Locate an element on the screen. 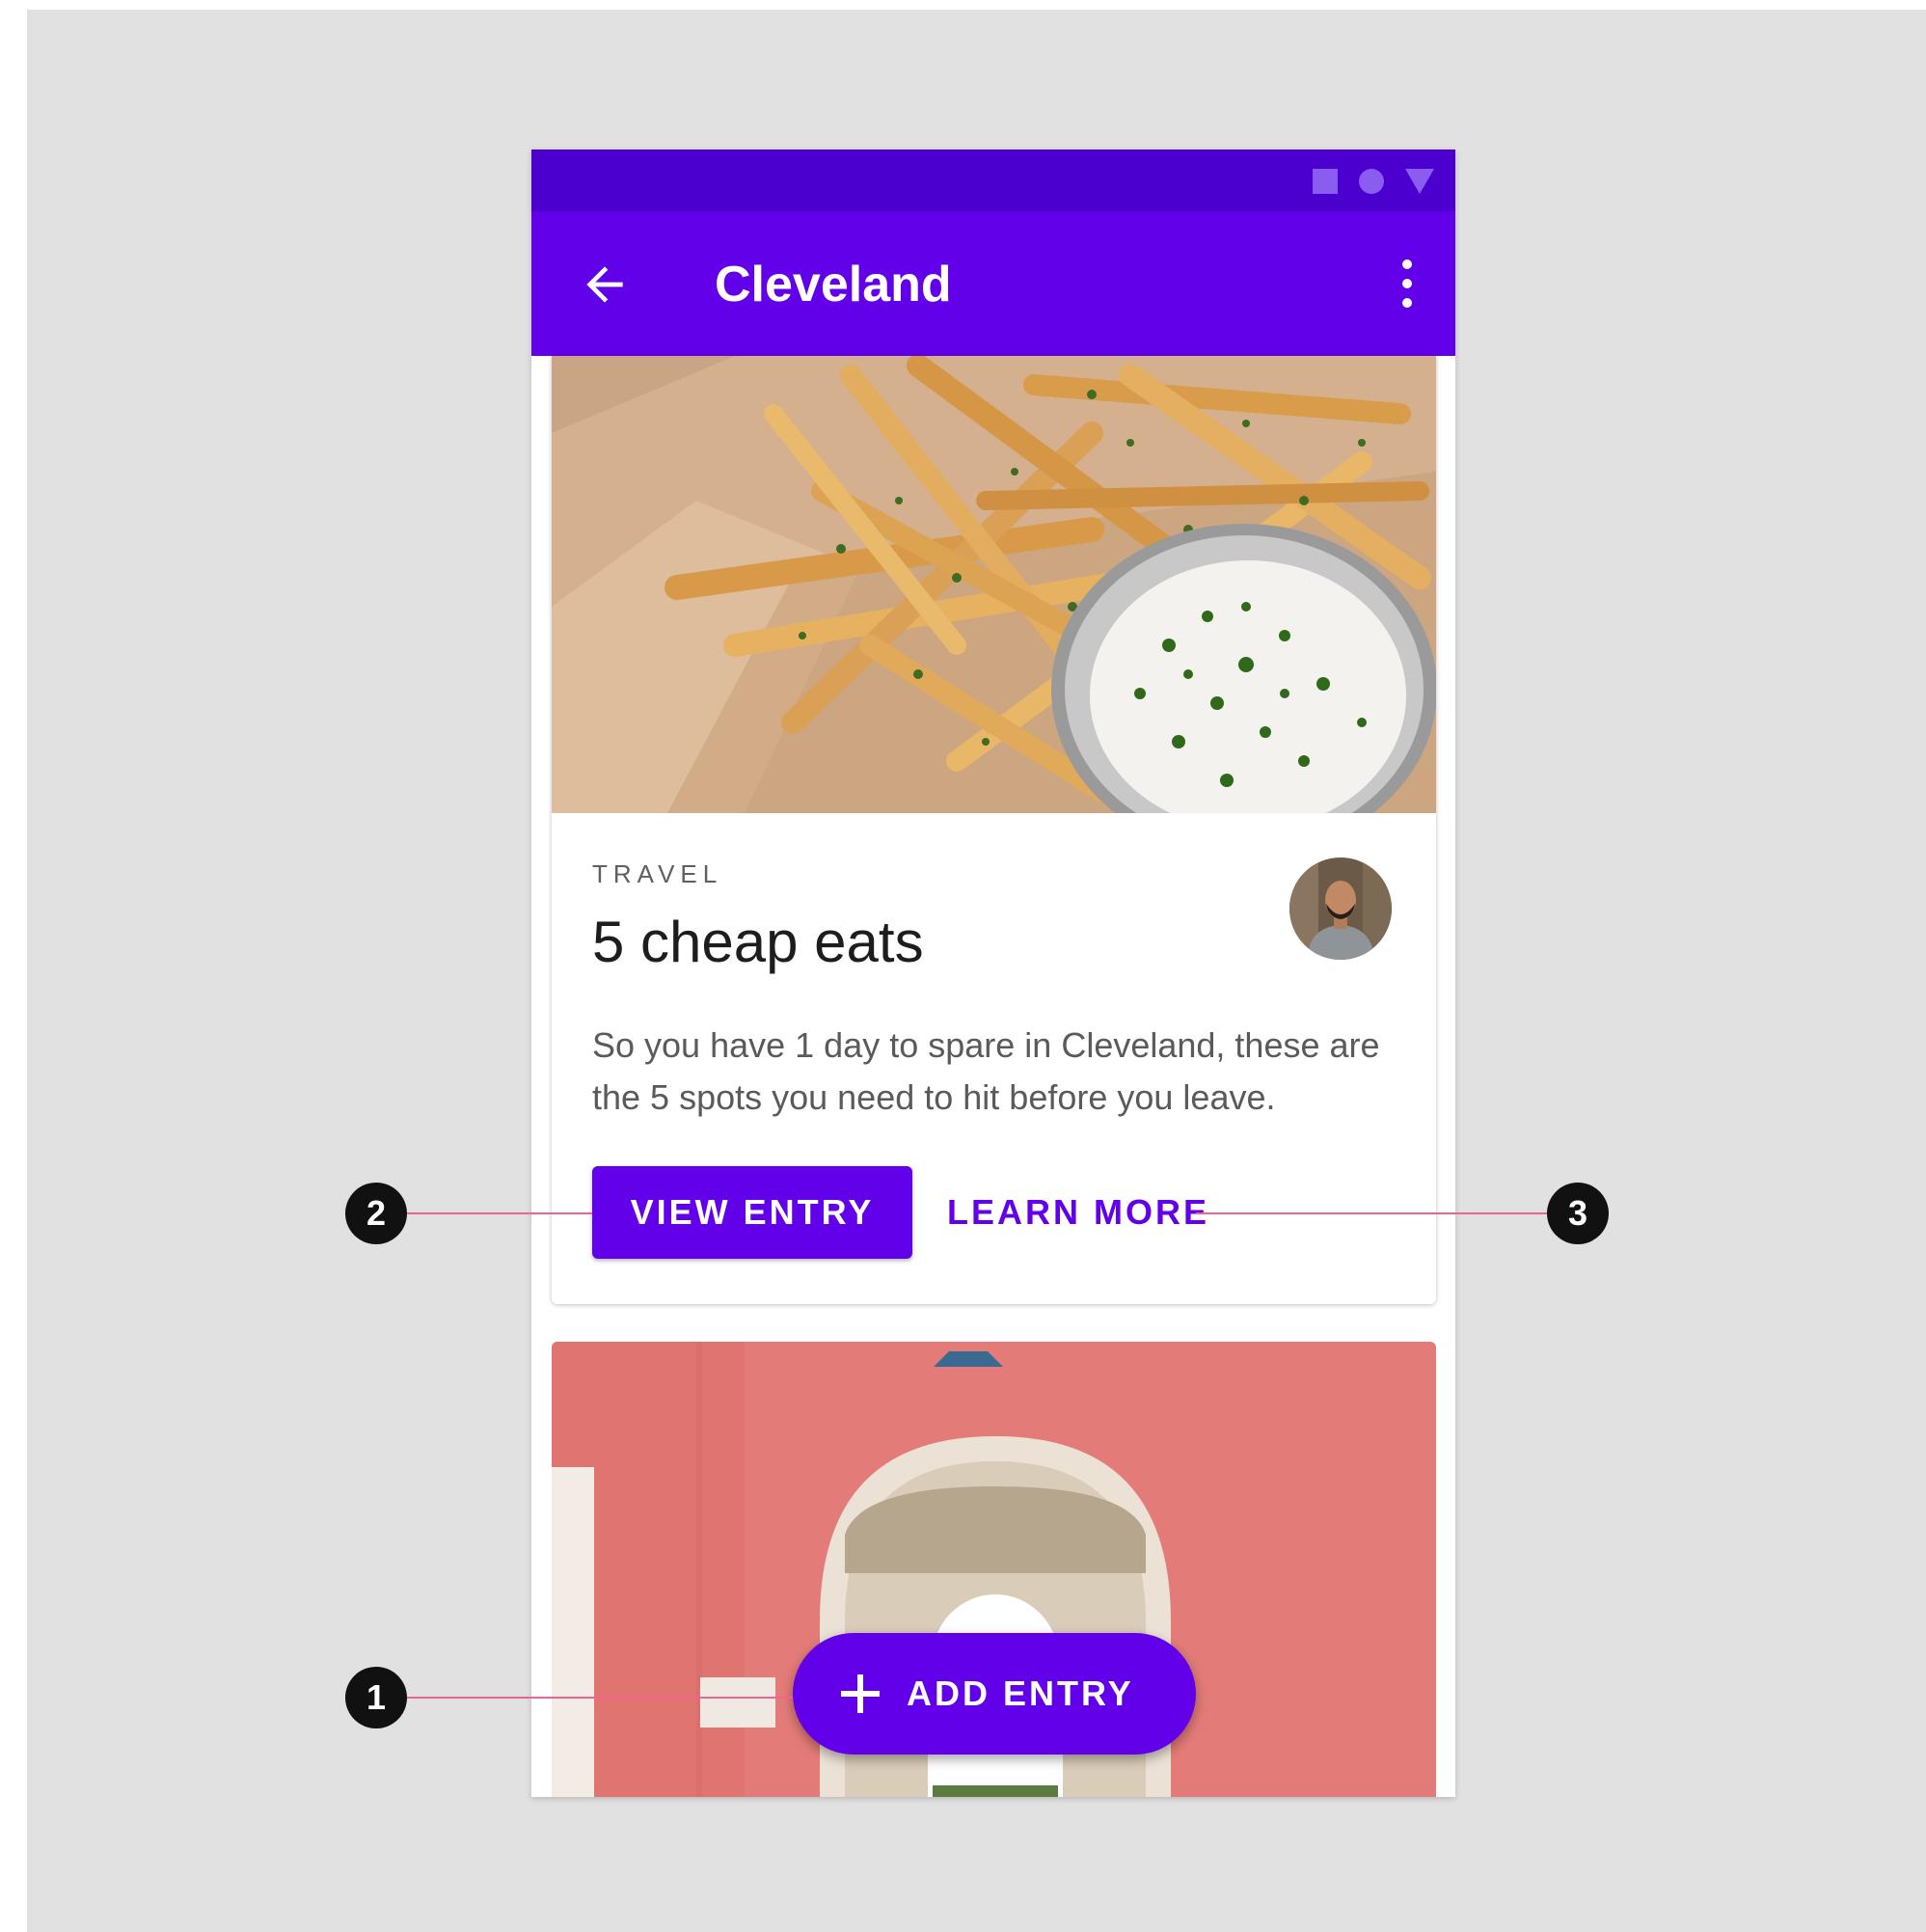  top-app-bar: Cleveland is located at coordinates (993, 283).